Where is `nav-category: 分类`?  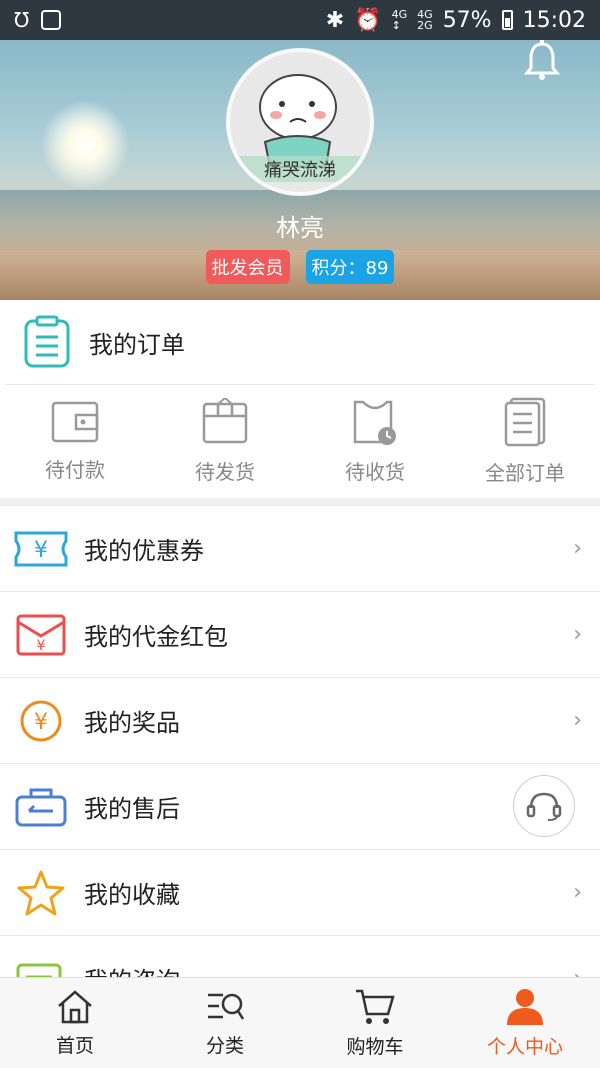 nav-category: 分类 is located at coordinates (225, 1023).